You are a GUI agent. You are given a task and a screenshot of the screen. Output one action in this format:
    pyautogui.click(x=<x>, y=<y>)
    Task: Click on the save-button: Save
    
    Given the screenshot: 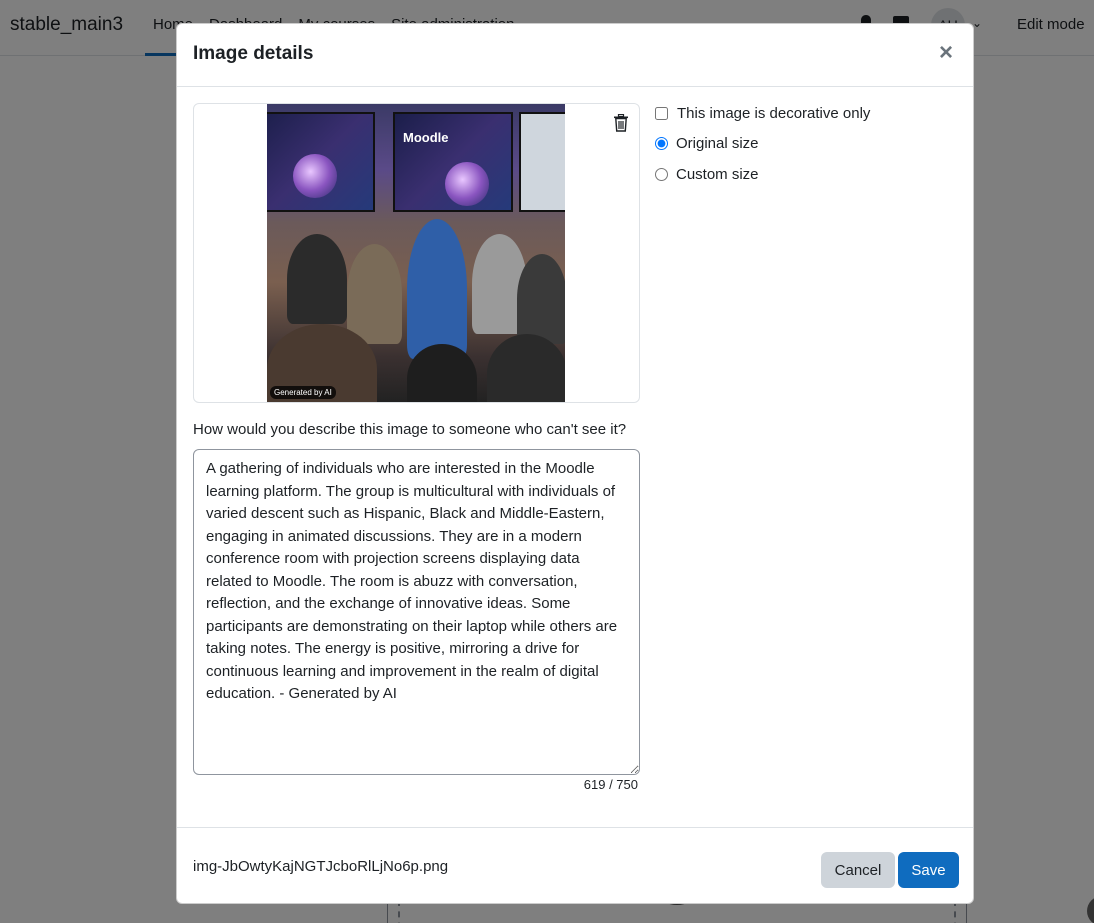 What is the action you would take?
    pyautogui.click(x=928, y=870)
    